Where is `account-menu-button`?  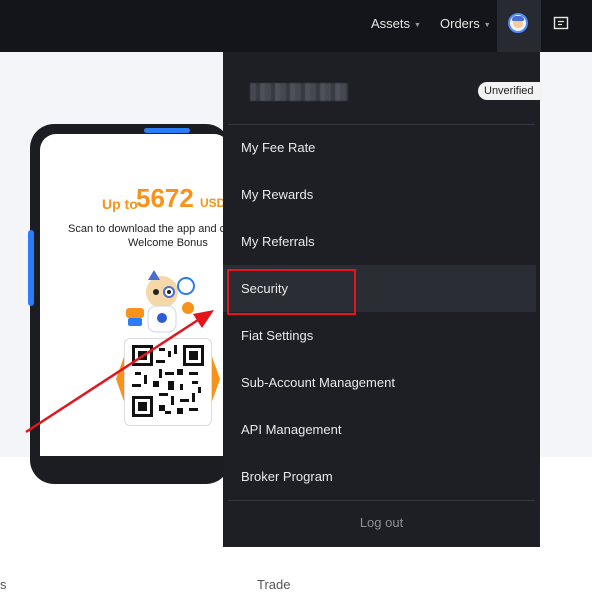
account-menu-button is located at coordinates (519, 26).